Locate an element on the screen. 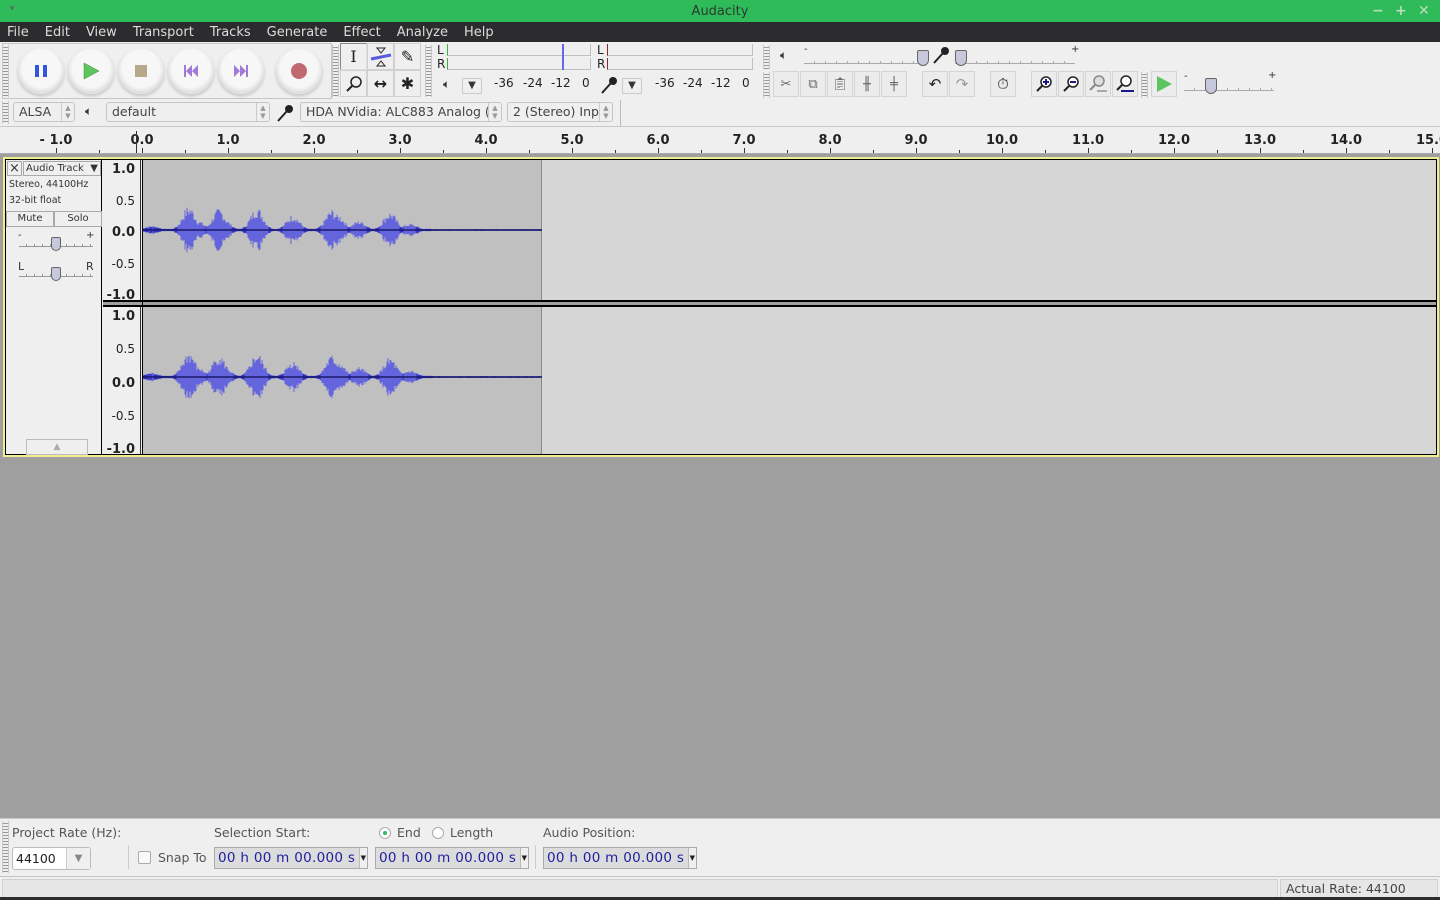  fit-selection-button is located at coordinates (1098, 84).